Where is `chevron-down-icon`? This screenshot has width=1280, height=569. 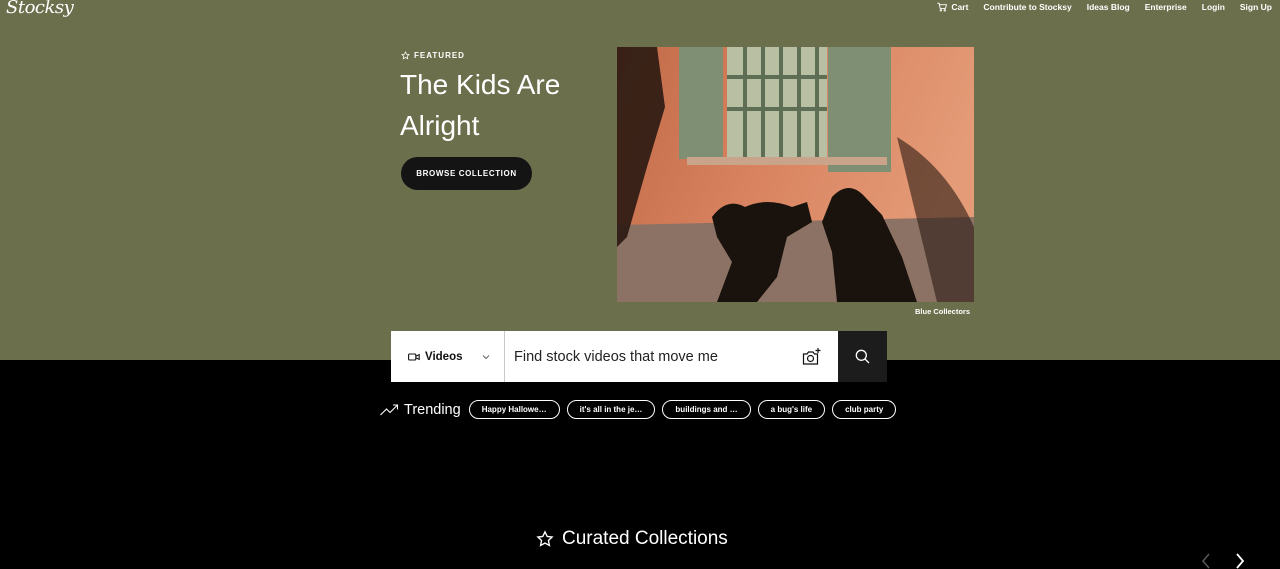 chevron-down-icon is located at coordinates (485, 356).